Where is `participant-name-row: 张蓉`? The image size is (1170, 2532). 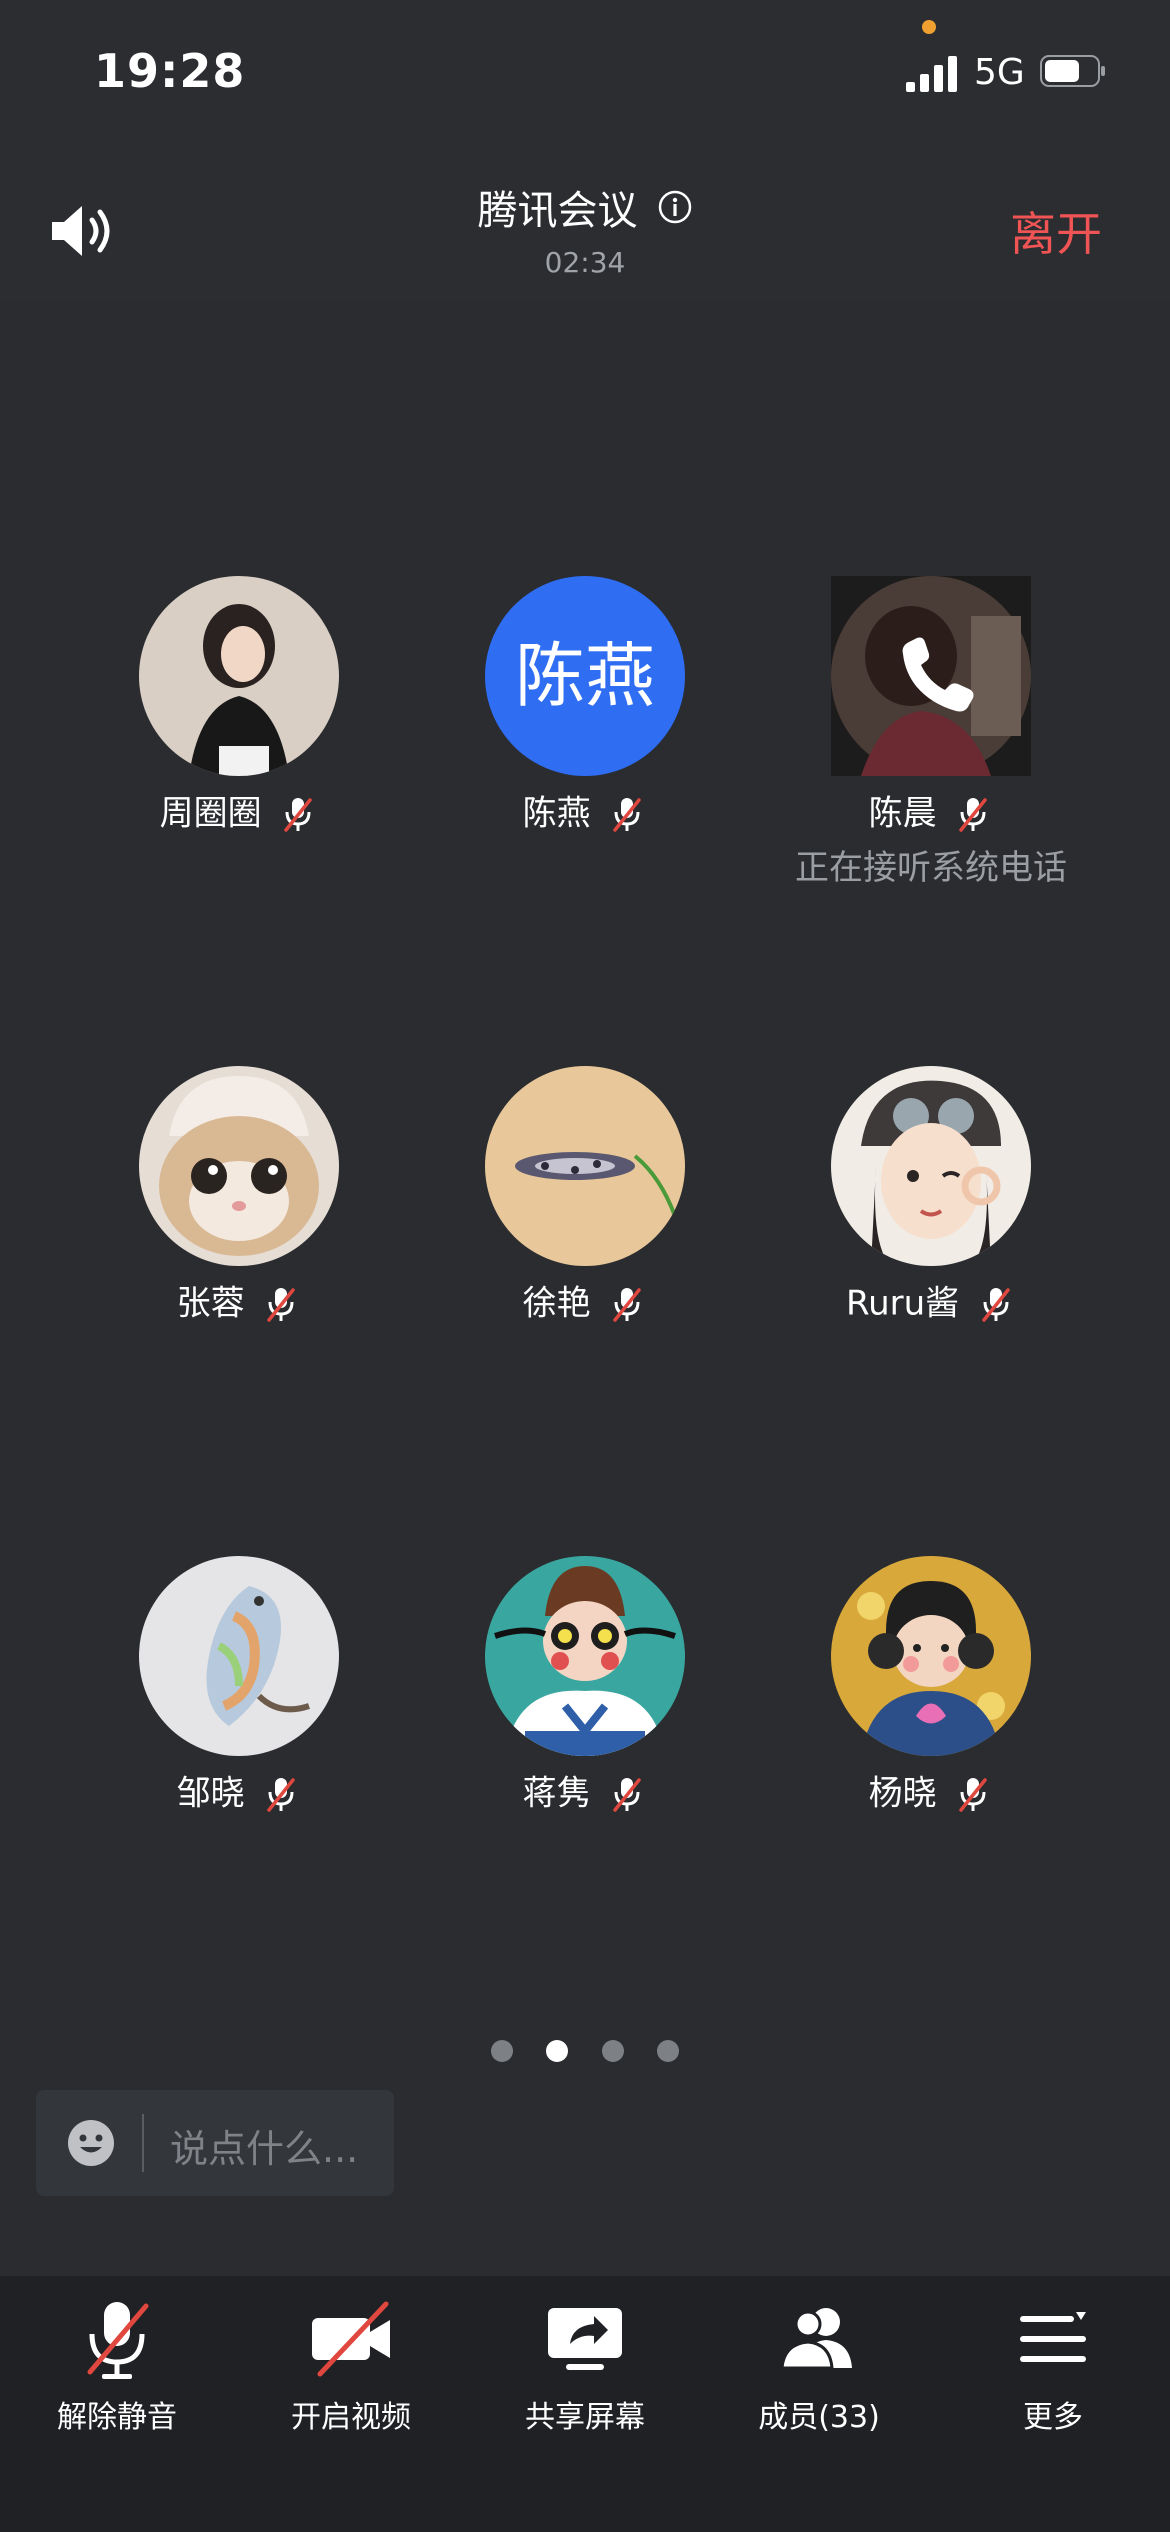
participant-name-row: 张蓉 is located at coordinates (239, 1302).